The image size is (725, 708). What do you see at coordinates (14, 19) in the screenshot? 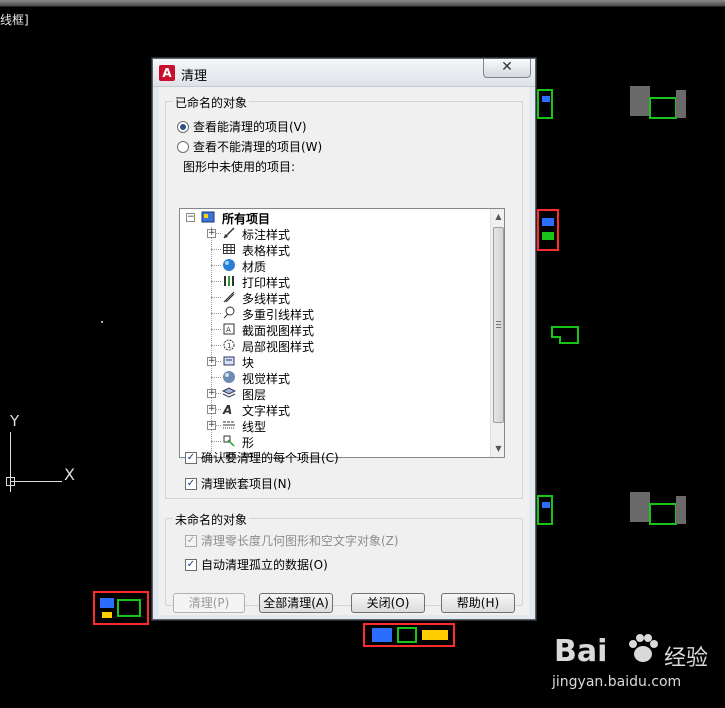
I see `viewport-visual-style-label: 线框]` at bounding box center [14, 19].